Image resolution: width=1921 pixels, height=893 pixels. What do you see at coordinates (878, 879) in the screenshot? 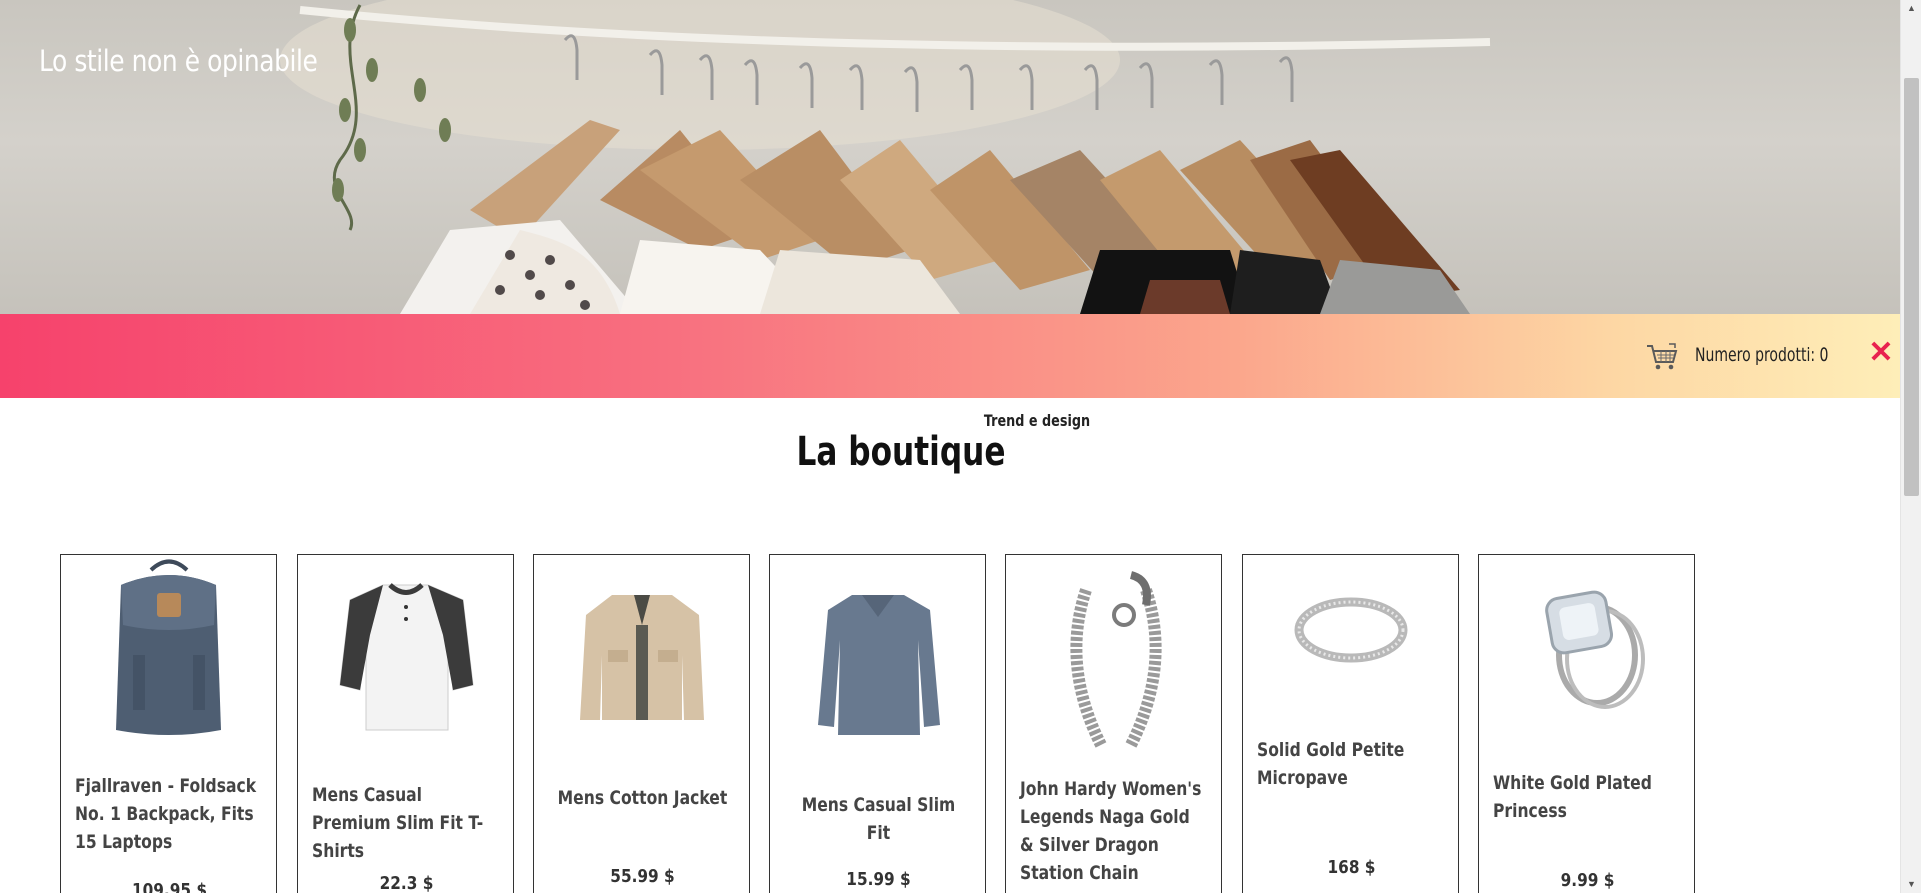
I see `product-price: 15.99 $` at bounding box center [878, 879].